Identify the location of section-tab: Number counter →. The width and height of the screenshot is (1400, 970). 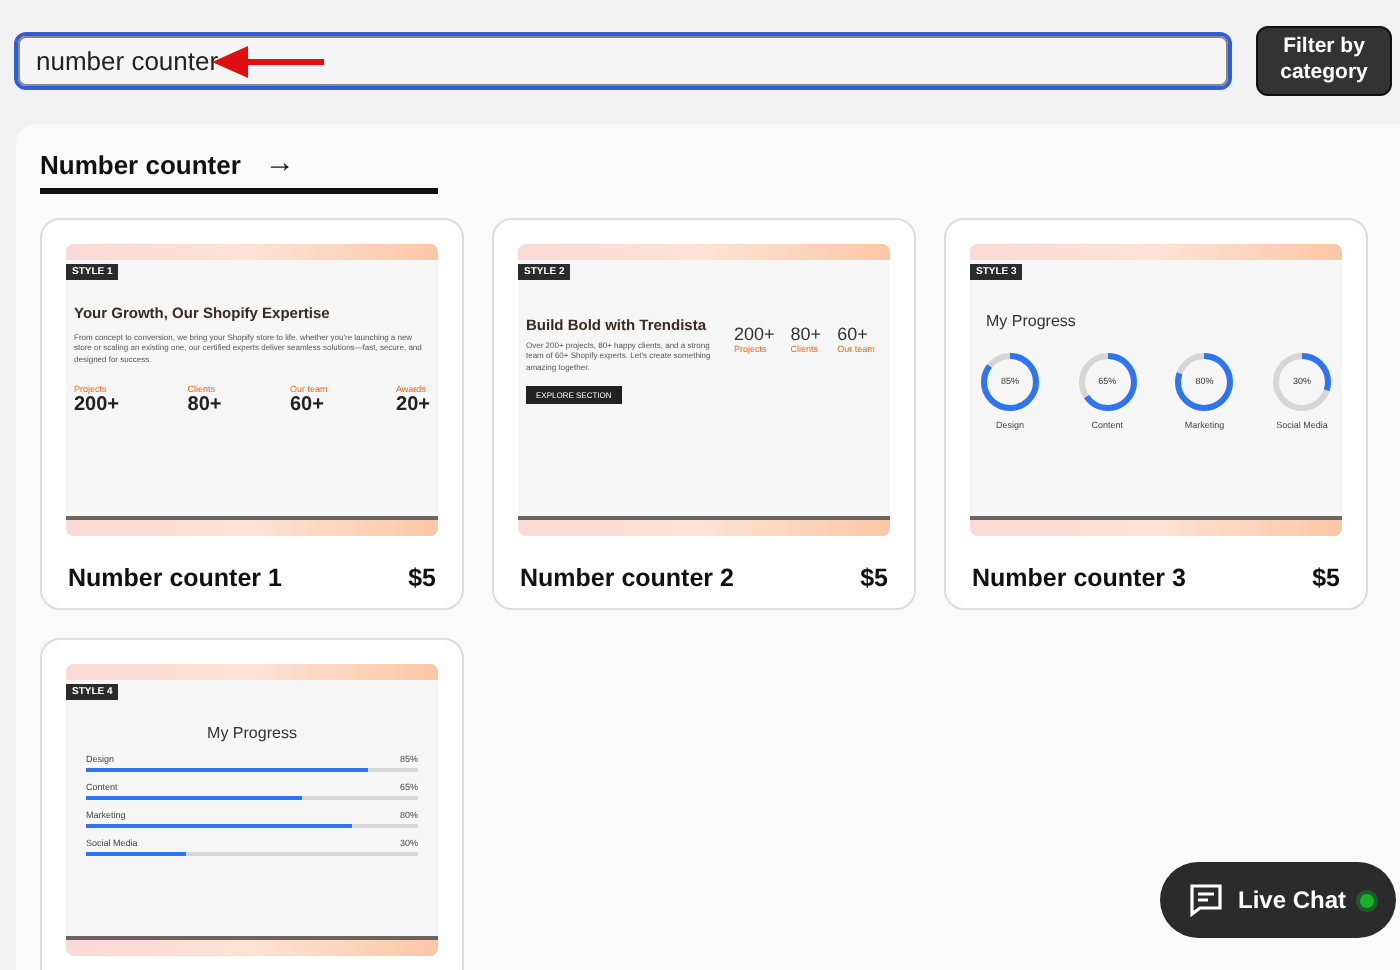
(239, 172).